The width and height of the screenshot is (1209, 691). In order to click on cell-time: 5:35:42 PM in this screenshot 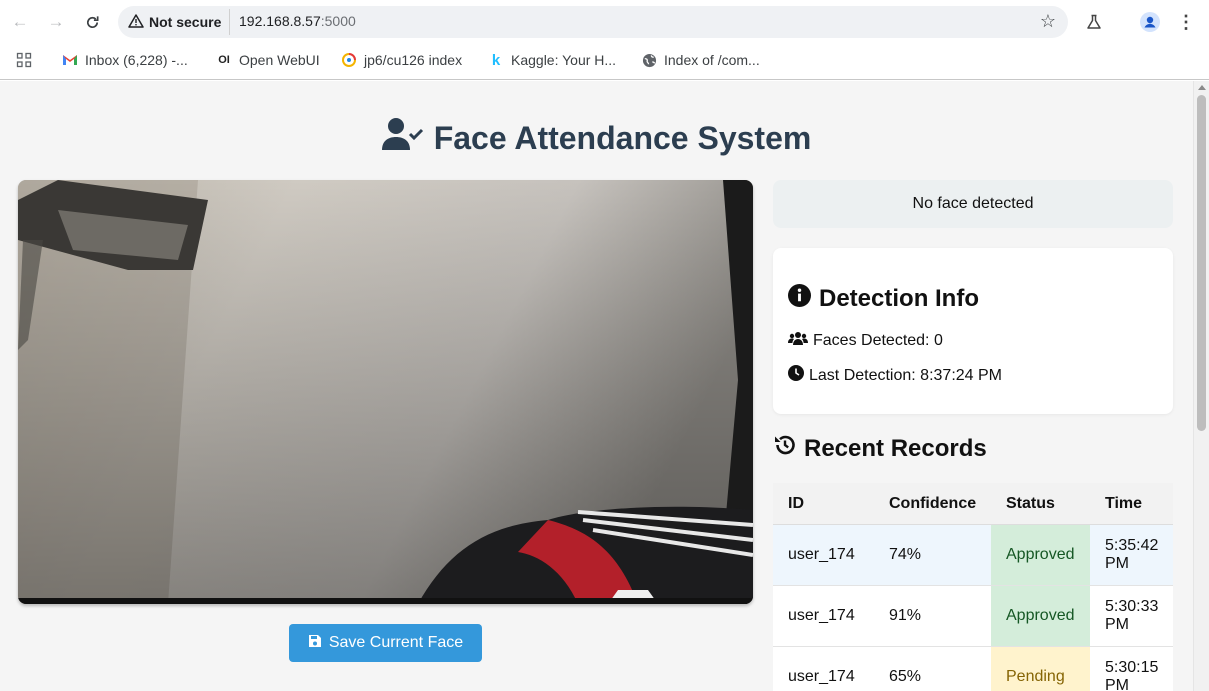, I will do `click(1132, 554)`.